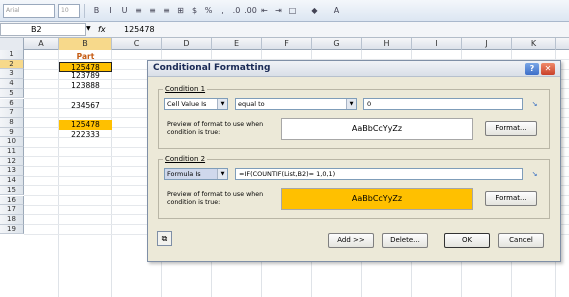 The width and height of the screenshot is (569, 297). Describe the element at coordinates (85, 124) in the screenshot. I see `cell-b8: 125478` at that location.